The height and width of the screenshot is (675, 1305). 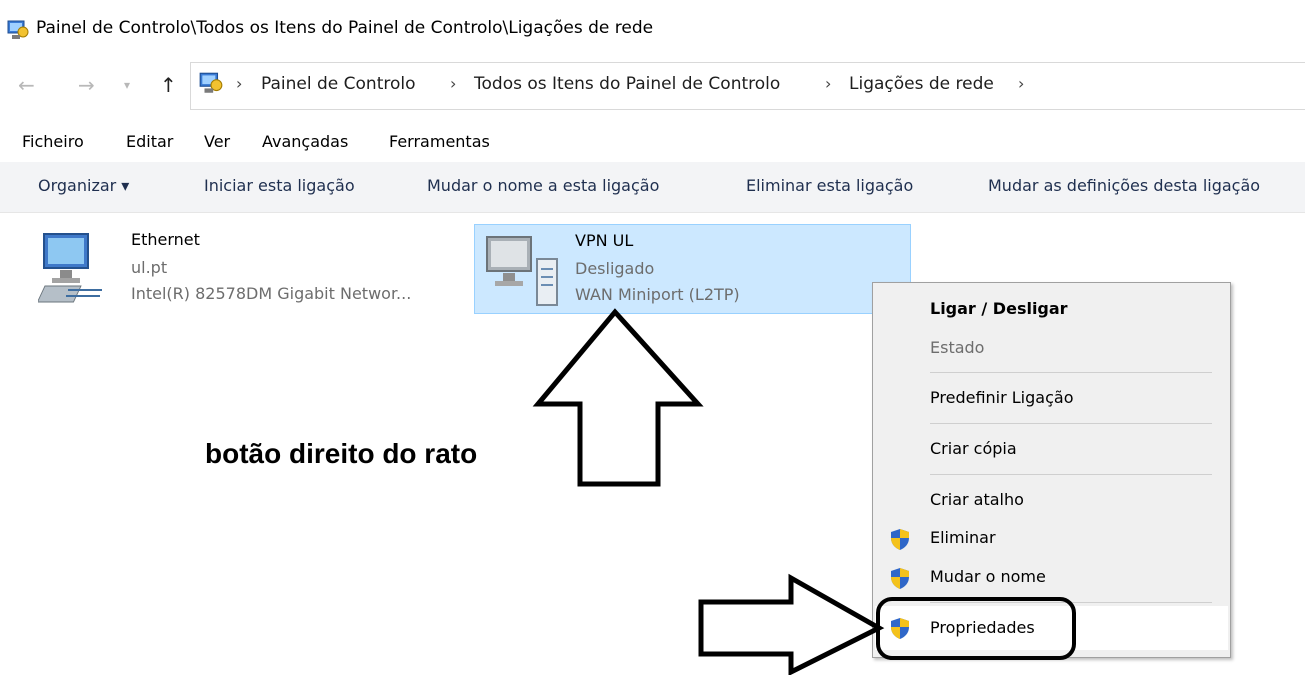 What do you see at coordinates (149, 267) in the screenshot?
I see `connection-status: ul.pt` at bounding box center [149, 267].